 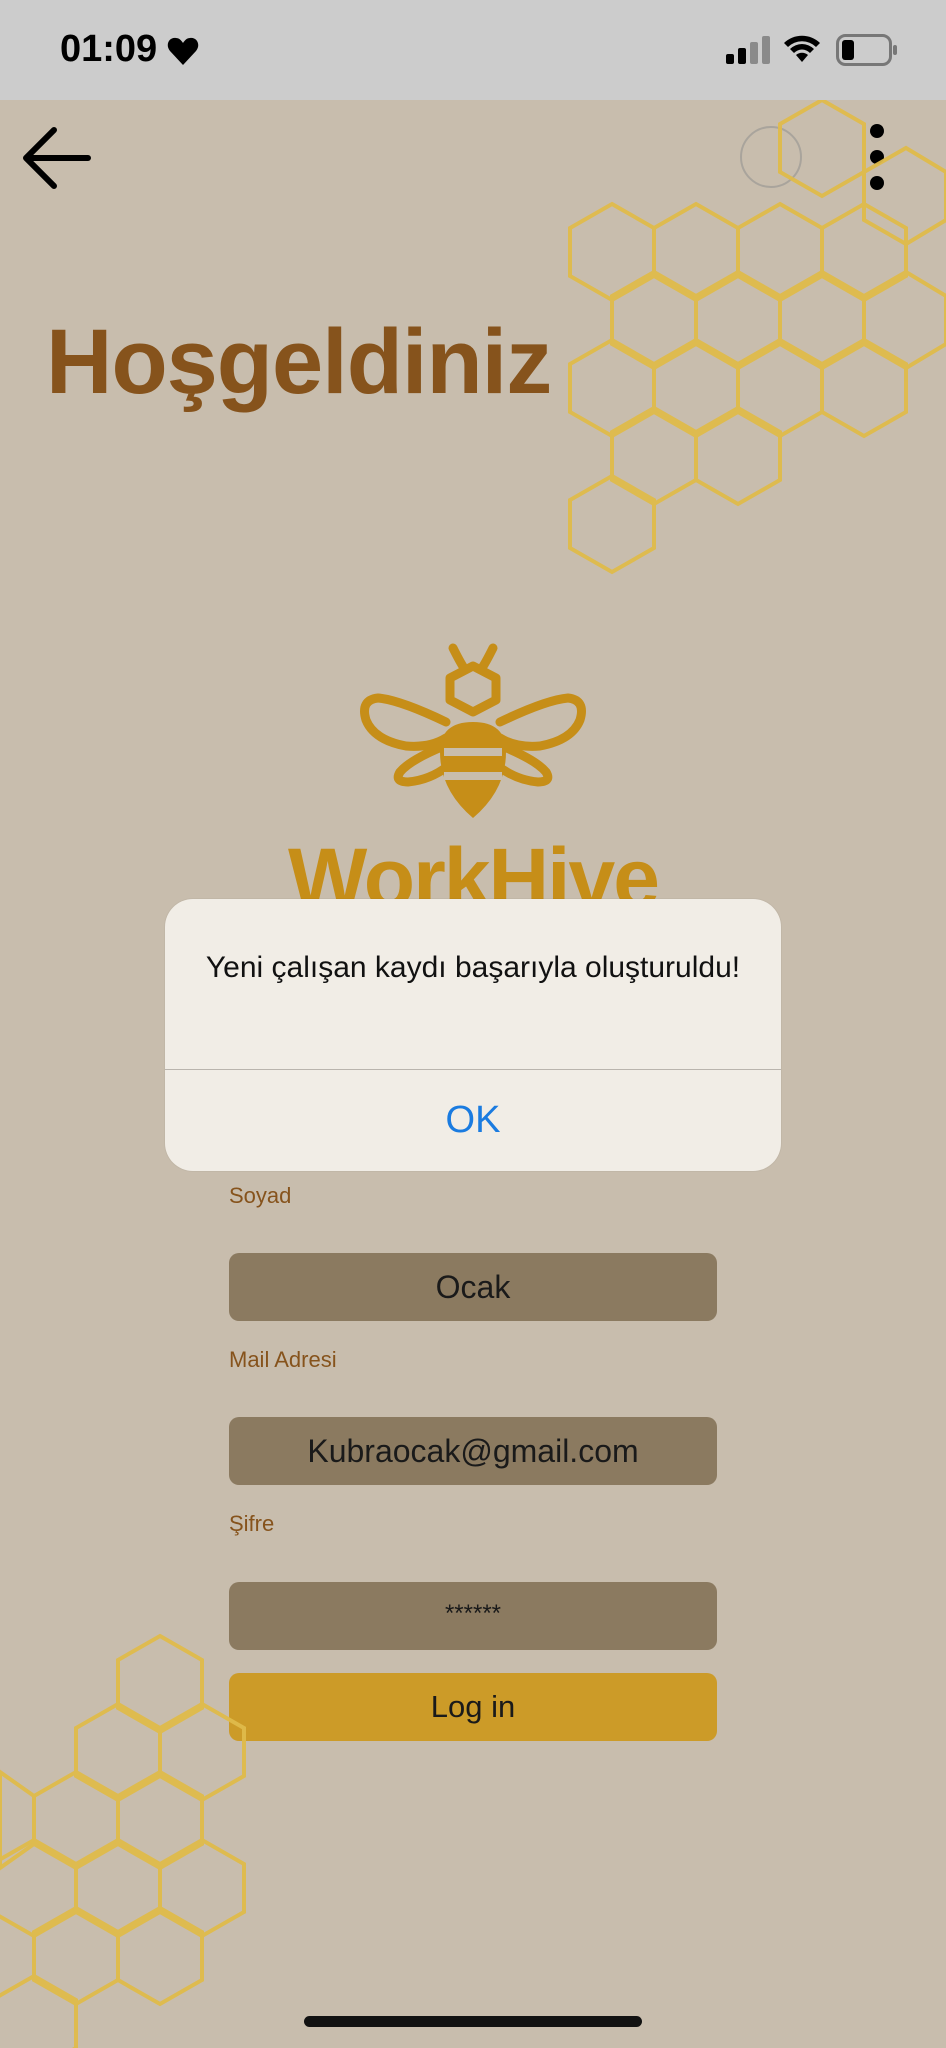 I want to click on honeycomb-decoration-bottom, so click(x=123, y=1840).